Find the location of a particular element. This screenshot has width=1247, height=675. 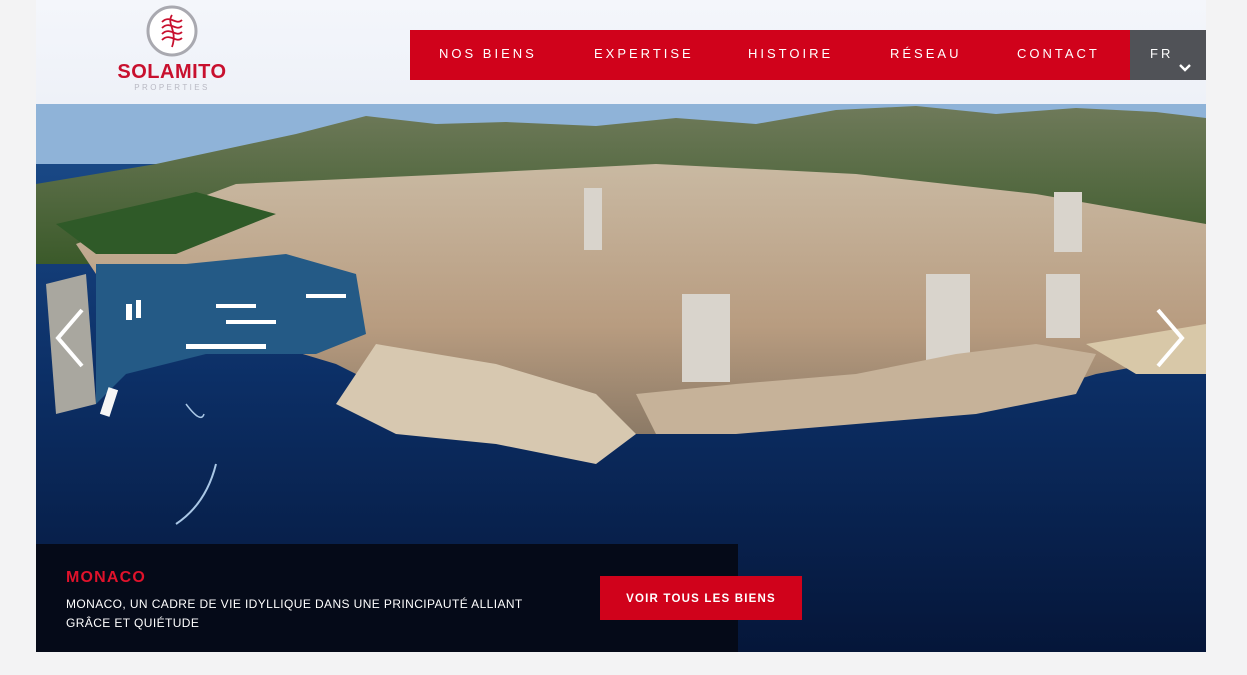

slide-title: MONACO is located at coordinates (106, 577).